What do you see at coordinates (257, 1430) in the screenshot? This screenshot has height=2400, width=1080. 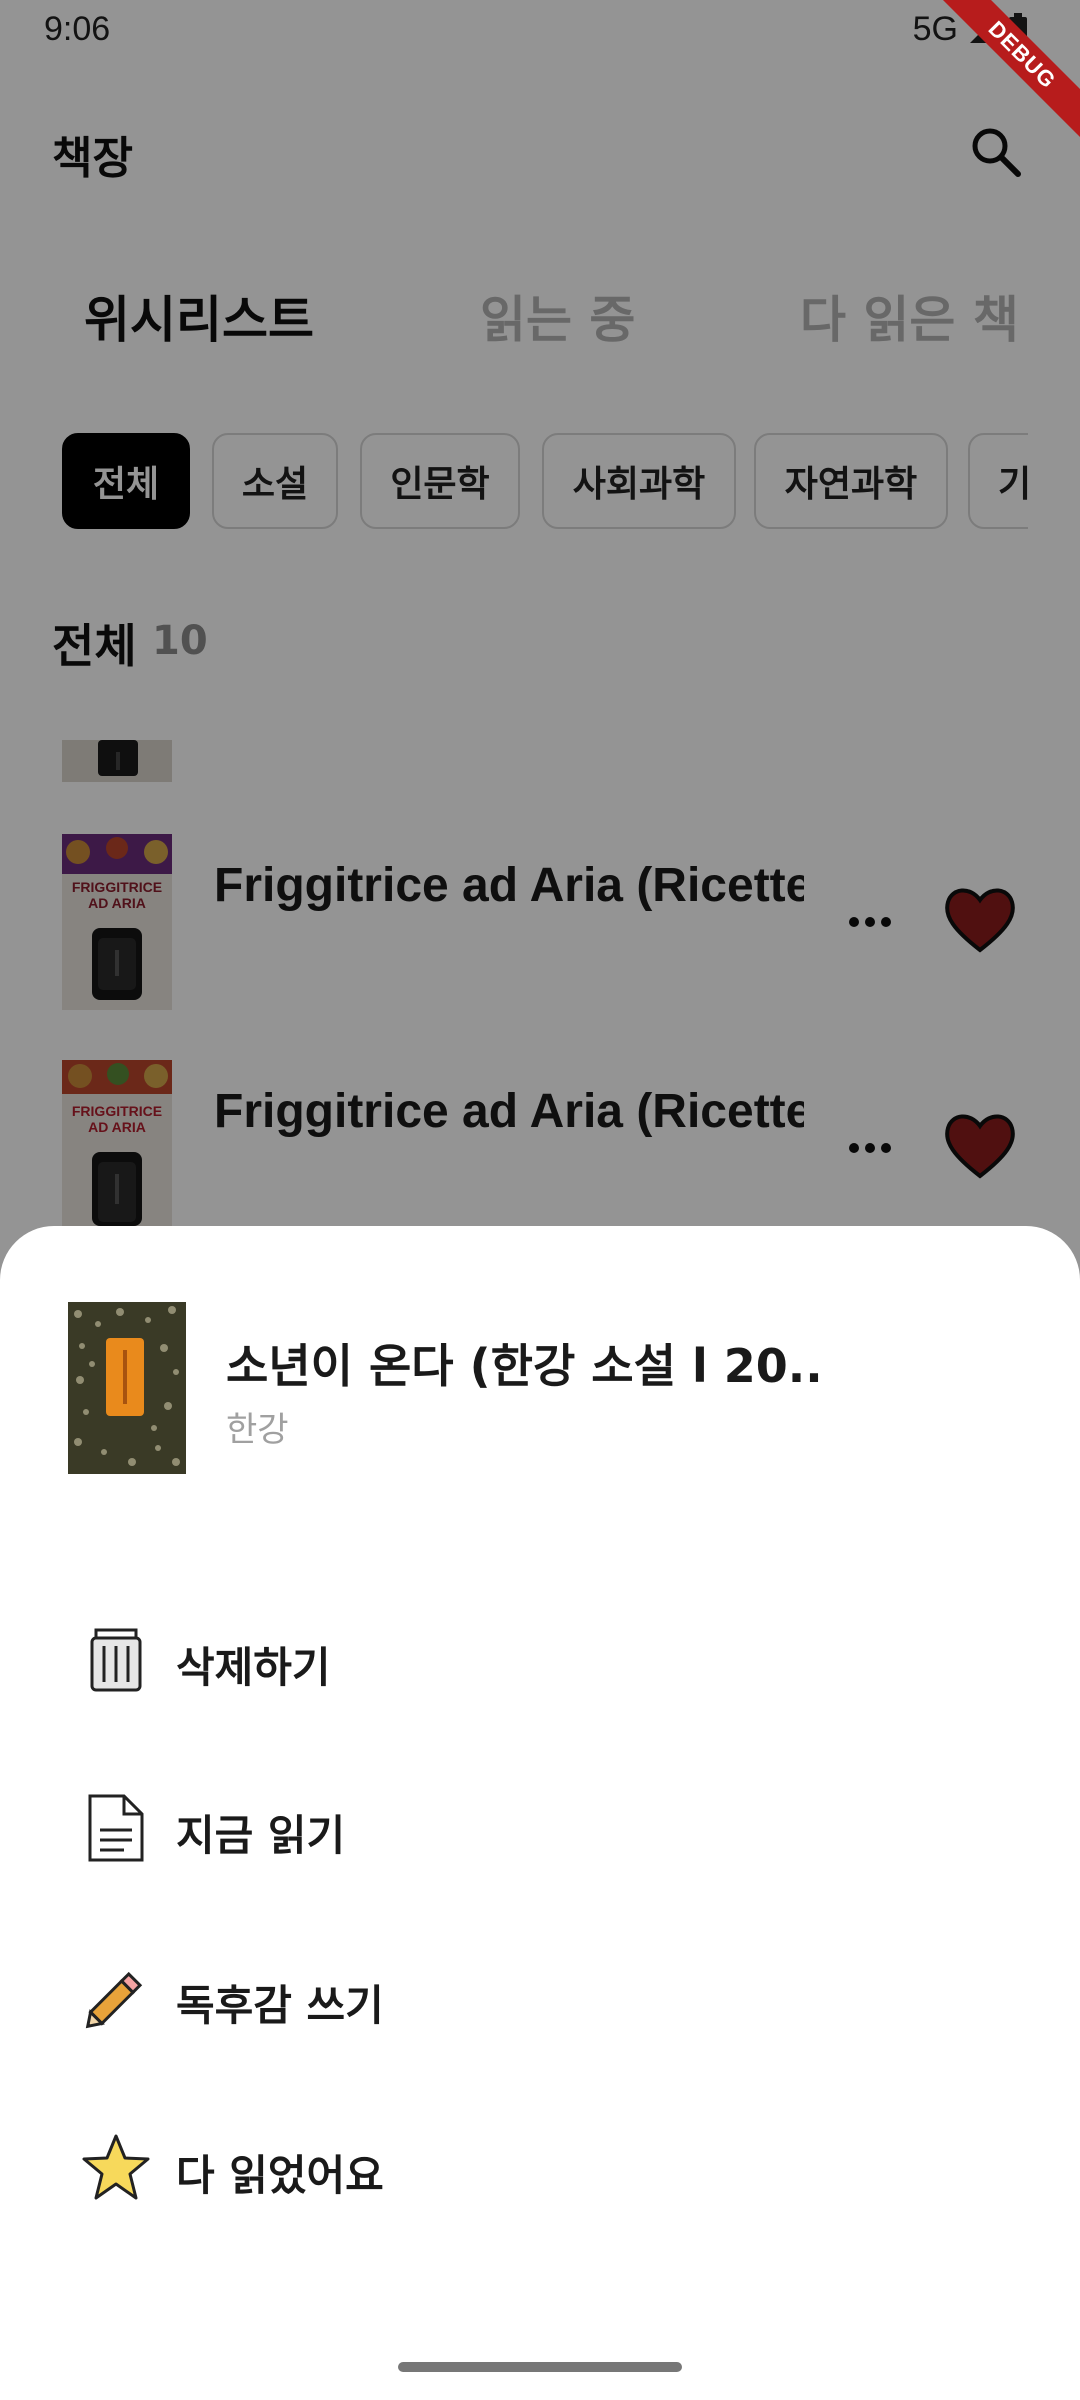 I see `sheet-book-author: 한강` at bounding box center [257, 1430].